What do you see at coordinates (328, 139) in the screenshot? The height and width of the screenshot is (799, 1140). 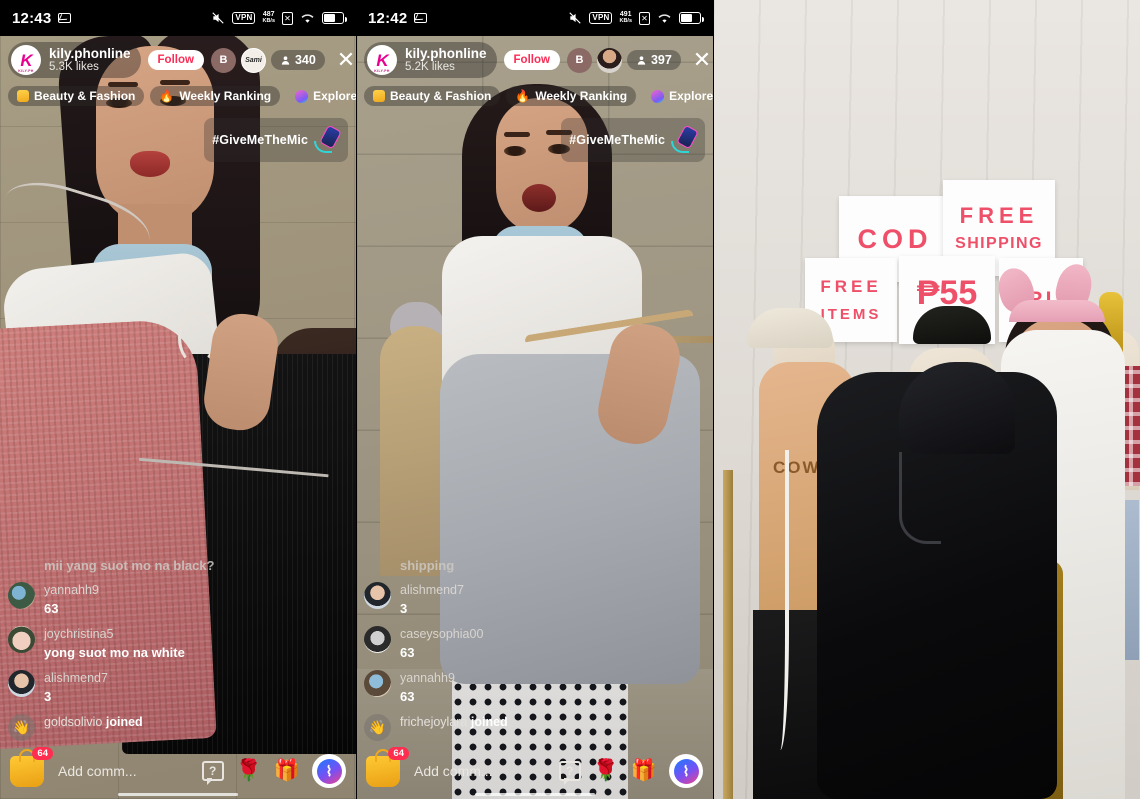 I see `microphone-icon` at bounding box center [328, 139].